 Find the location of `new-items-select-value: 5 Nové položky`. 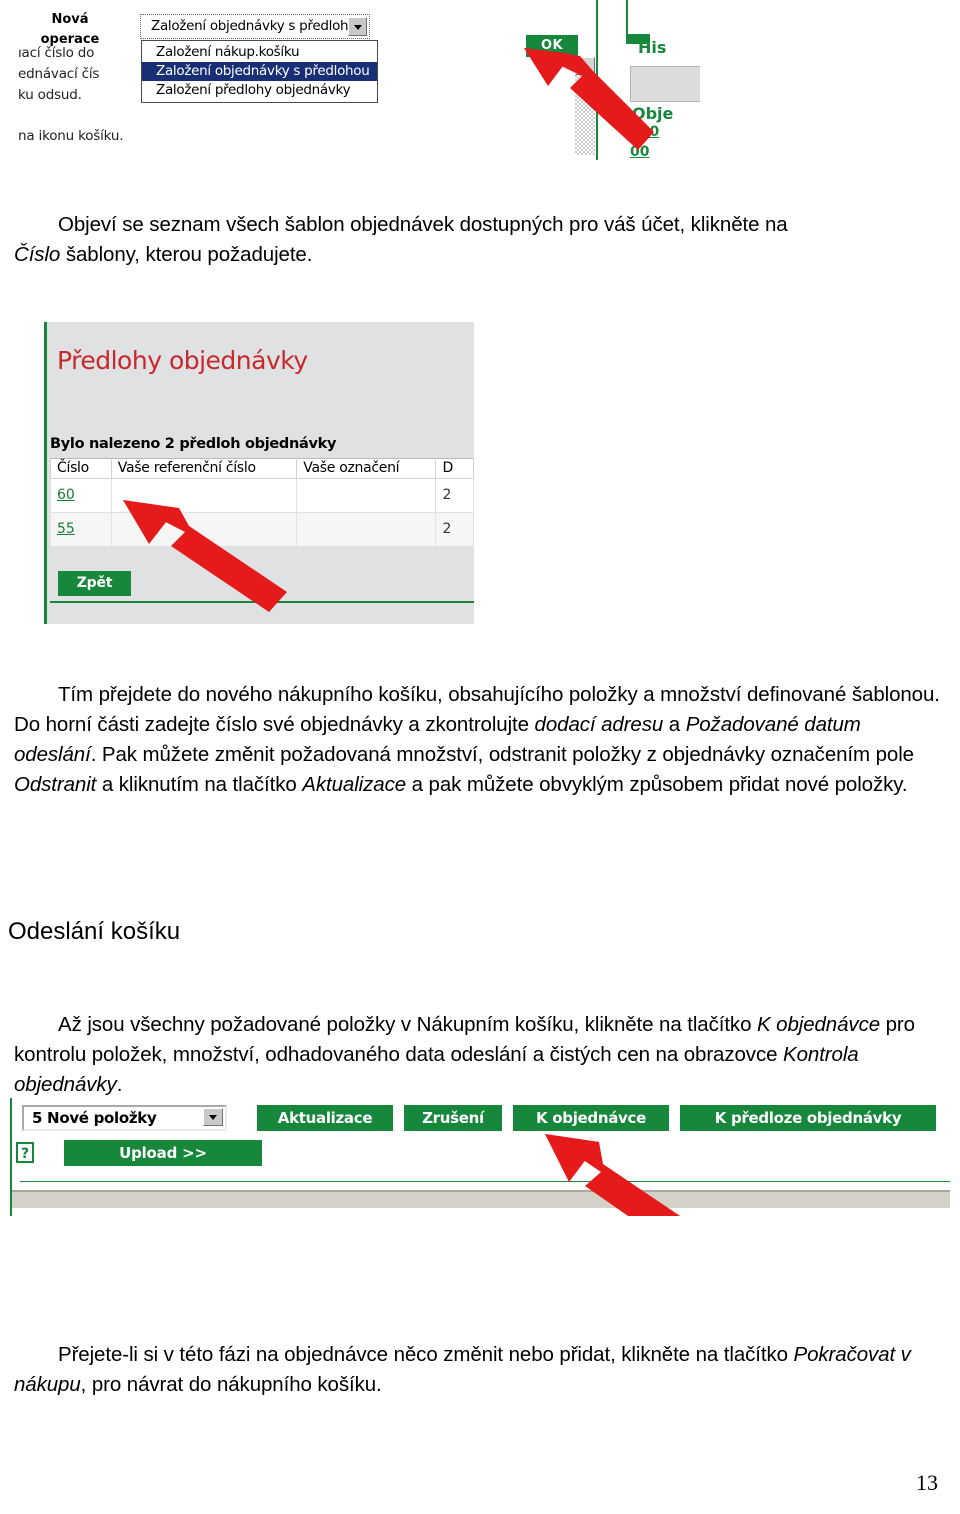

new-items-select-value: 5 Nové položky is located at coordinates (94, 1118).